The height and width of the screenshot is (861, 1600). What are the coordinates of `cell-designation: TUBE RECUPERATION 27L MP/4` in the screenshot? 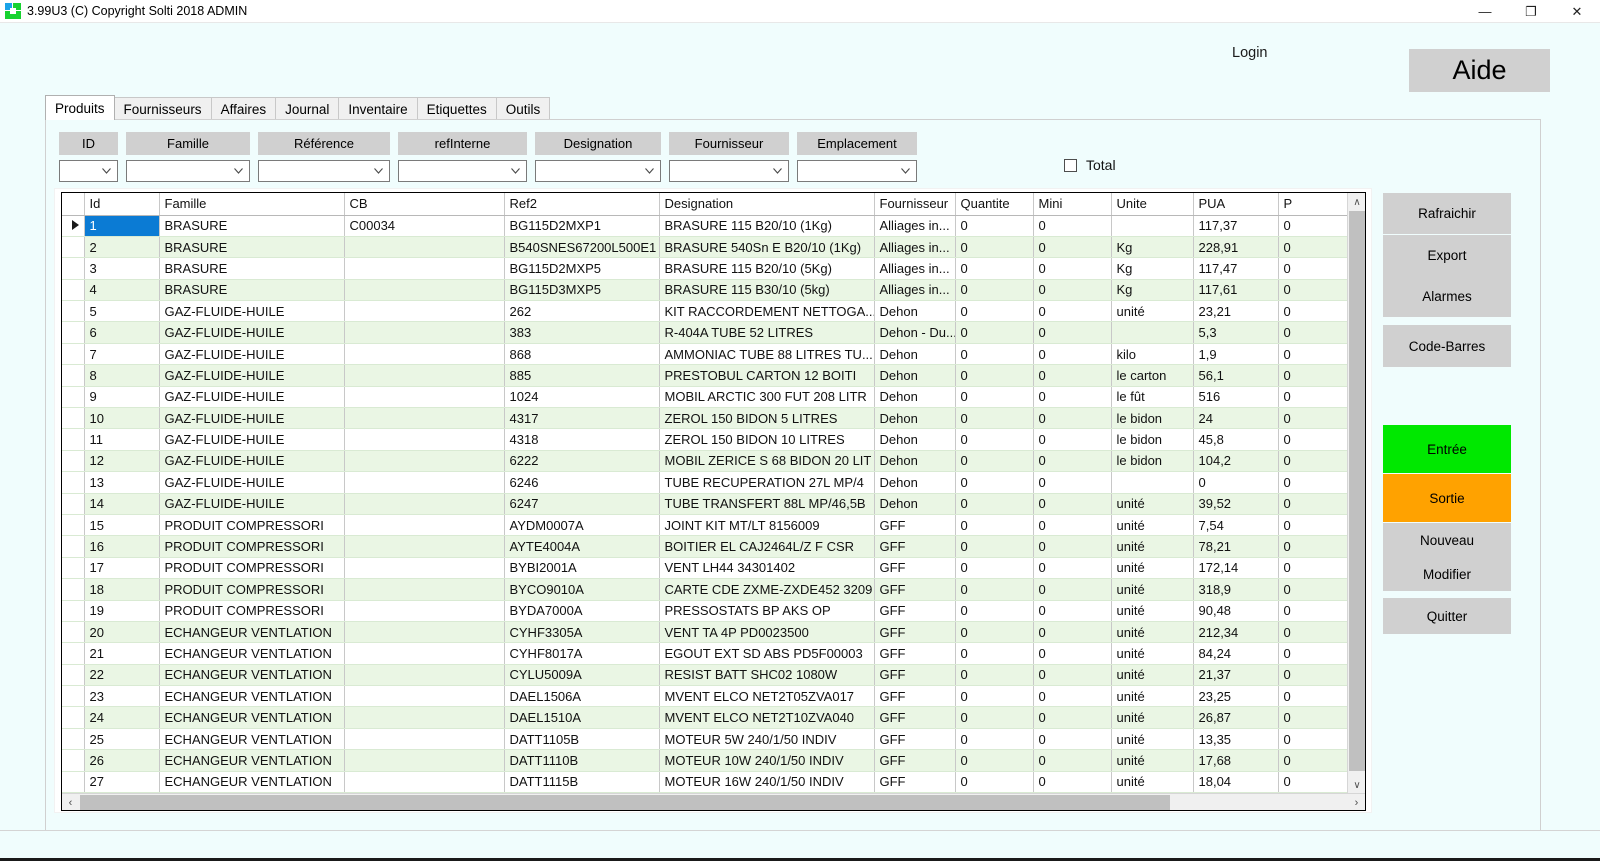 It's located at (767, 482).